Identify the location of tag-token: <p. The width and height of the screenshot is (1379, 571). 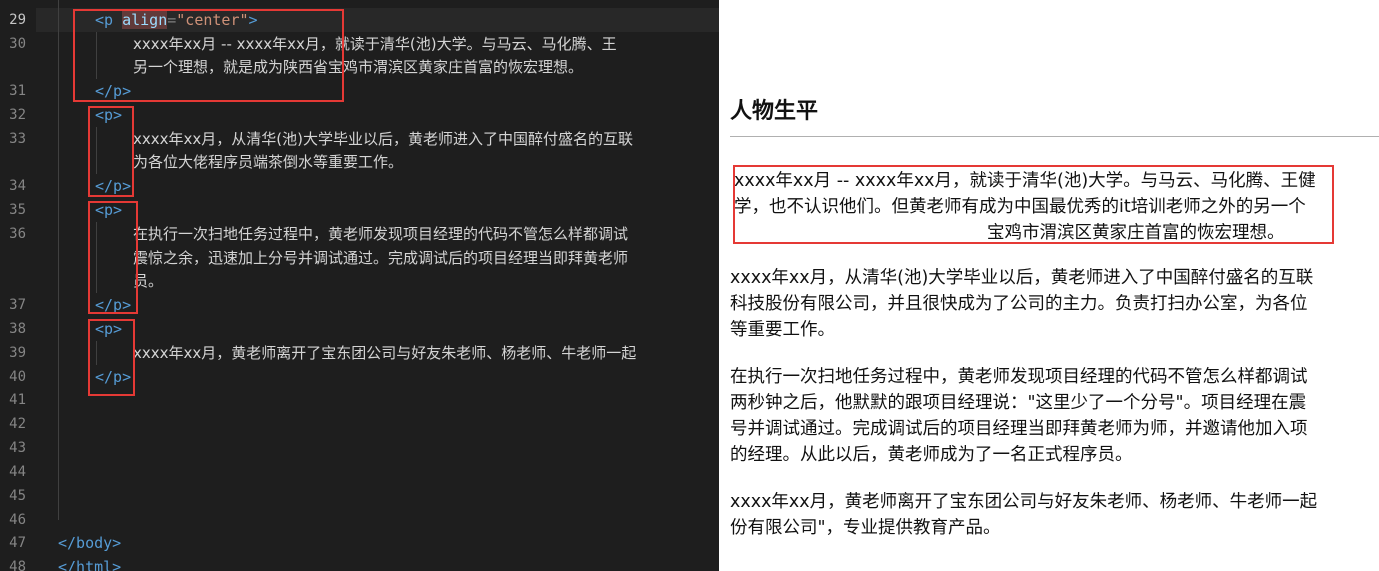
(104, 20).